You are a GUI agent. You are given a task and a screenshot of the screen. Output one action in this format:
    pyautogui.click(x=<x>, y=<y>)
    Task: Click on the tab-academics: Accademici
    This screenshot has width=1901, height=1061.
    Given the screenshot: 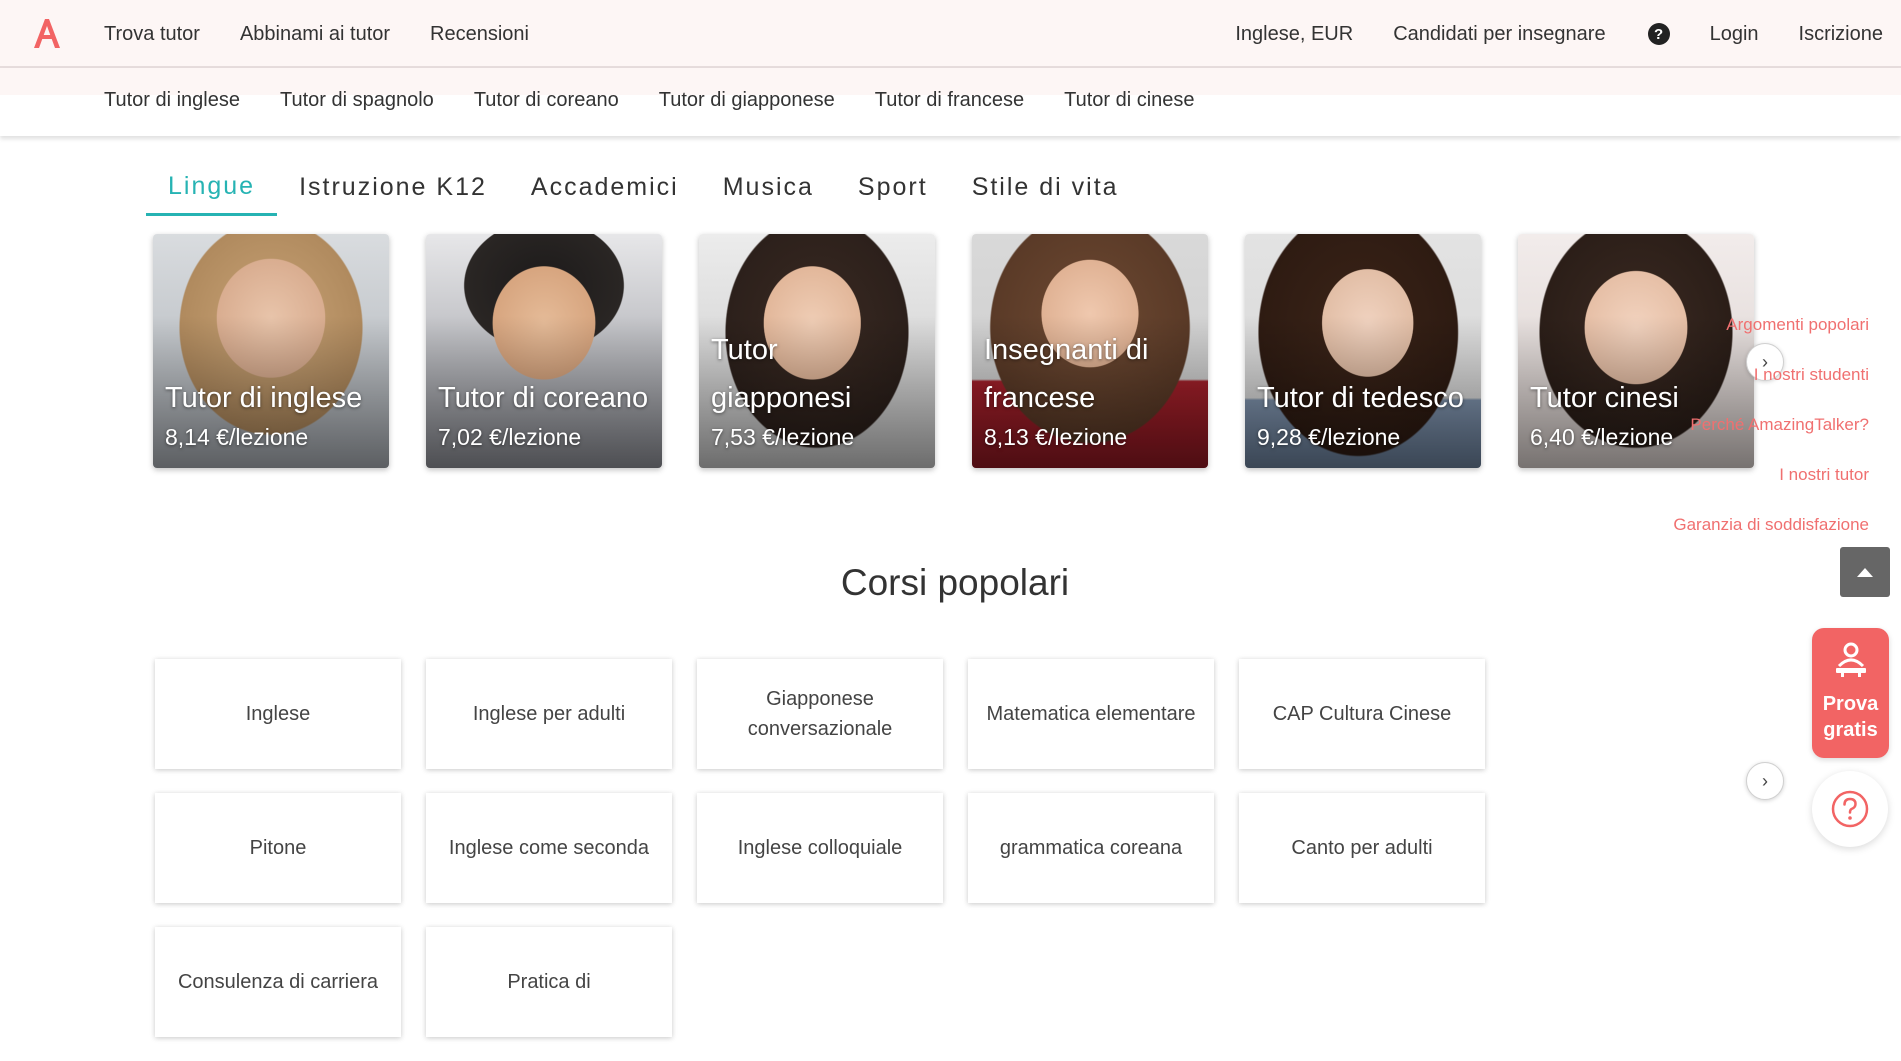 What is the action you would take?
    pyautogui.click(x=605, y=188)
    